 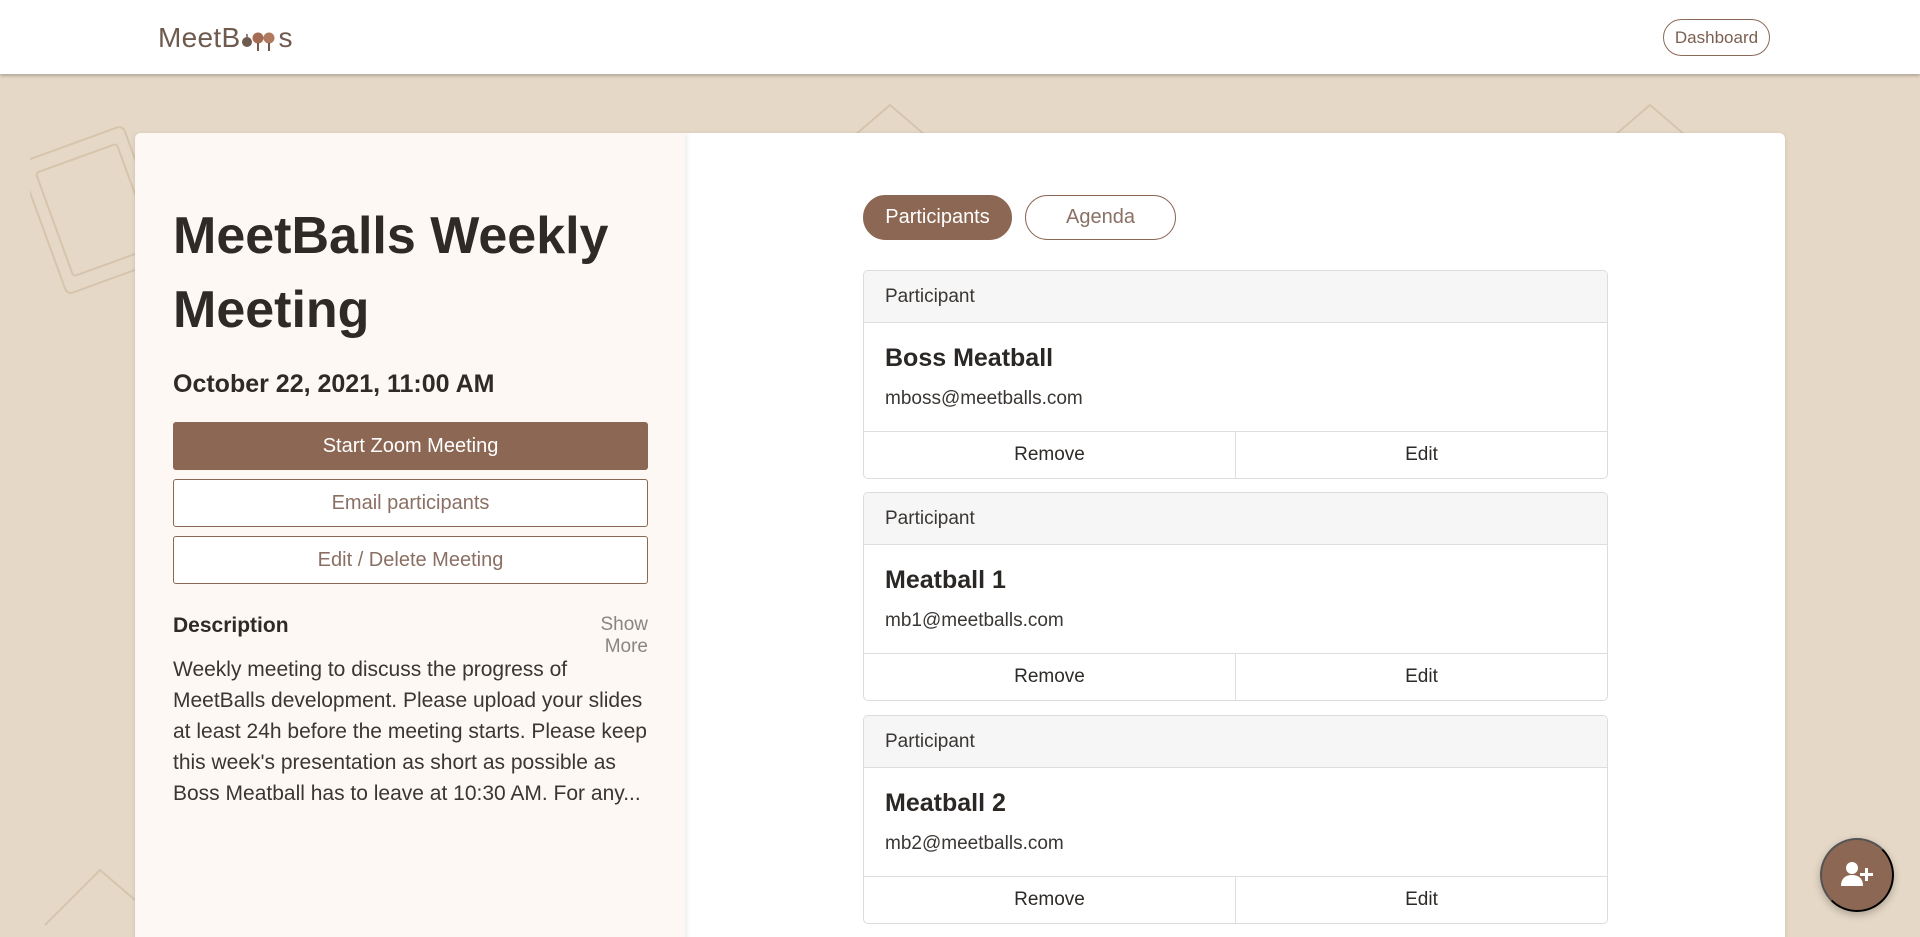 What do you see at coordinates (410, 503) in the screenshot?
I see `email-participants-button: Email participants` at bounding box center [410, 503].